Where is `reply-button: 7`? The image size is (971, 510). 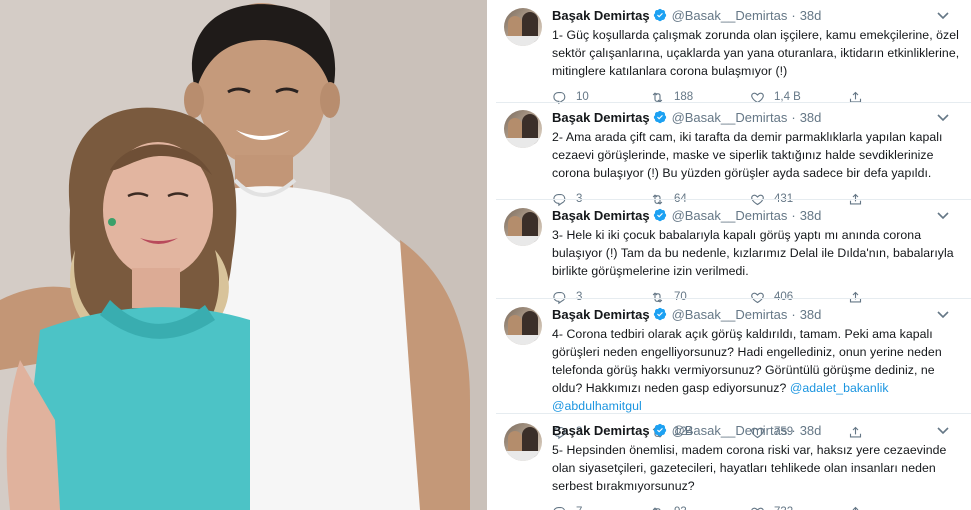 reply-button: 7 is located at coordinates (601, 507).